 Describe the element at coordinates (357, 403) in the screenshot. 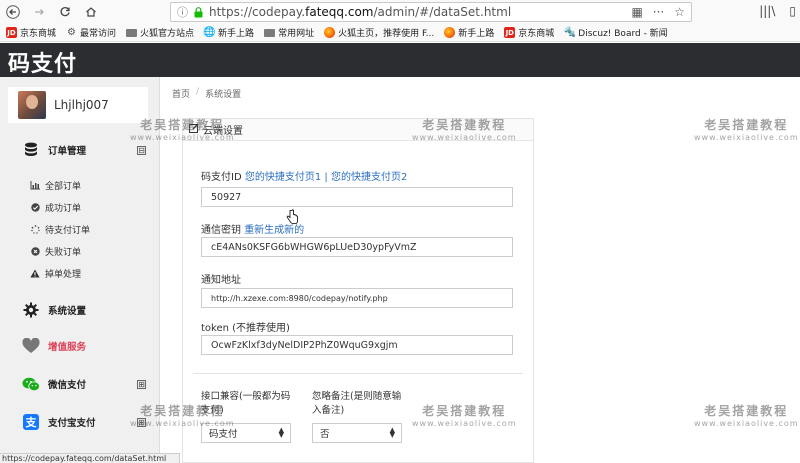

I see `ignore-remark-label: 忽略备注(是则随意输入备注)` at that location.